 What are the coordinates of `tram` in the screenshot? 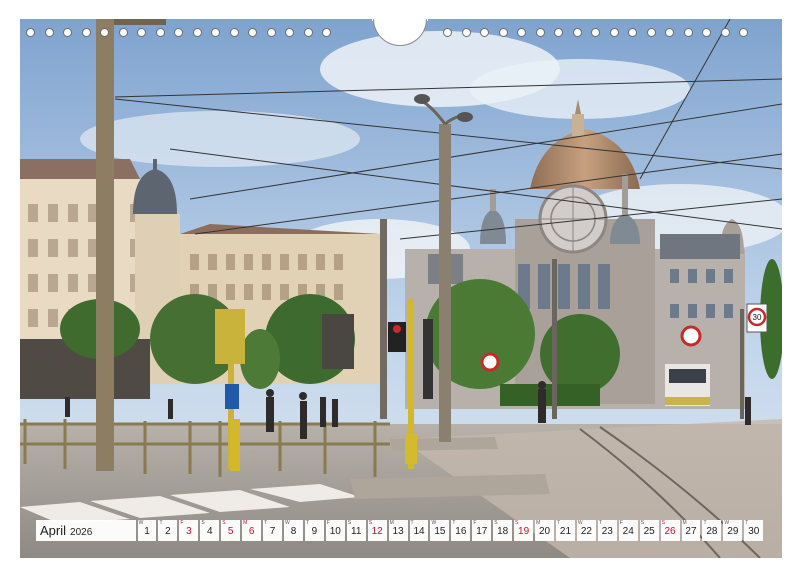 It's located at (687, 385).